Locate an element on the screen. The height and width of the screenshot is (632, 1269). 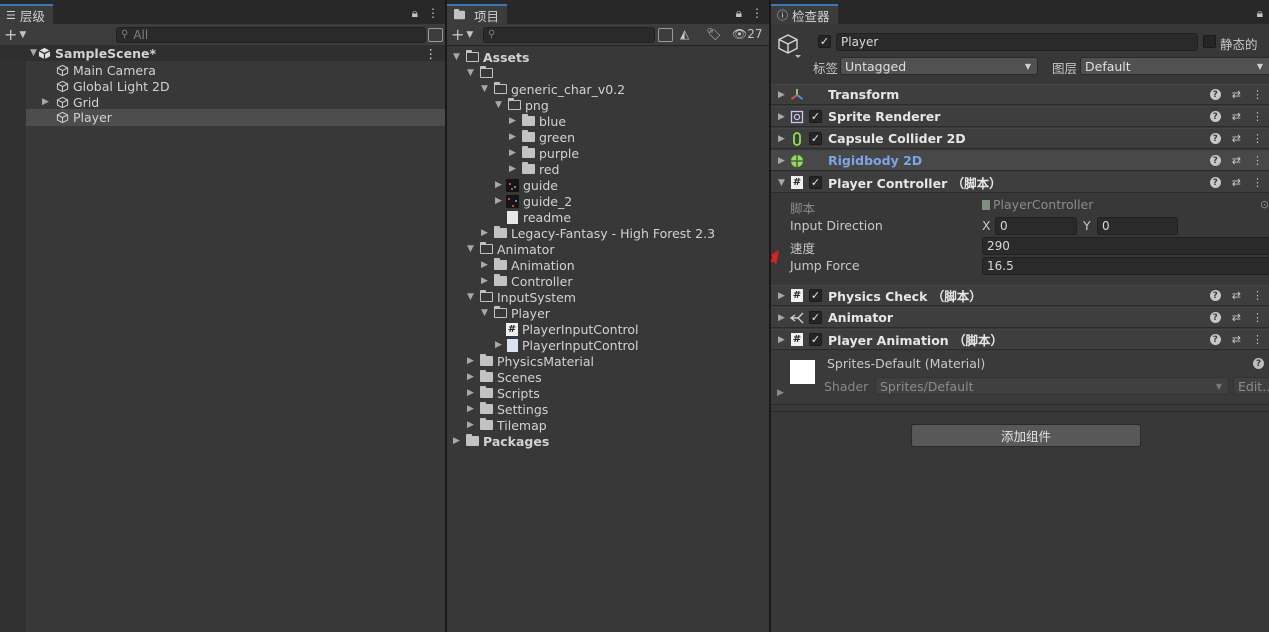
tree-item-player-input-asset: ▶ PlayerInputControl is located at coordinates (566, 345).